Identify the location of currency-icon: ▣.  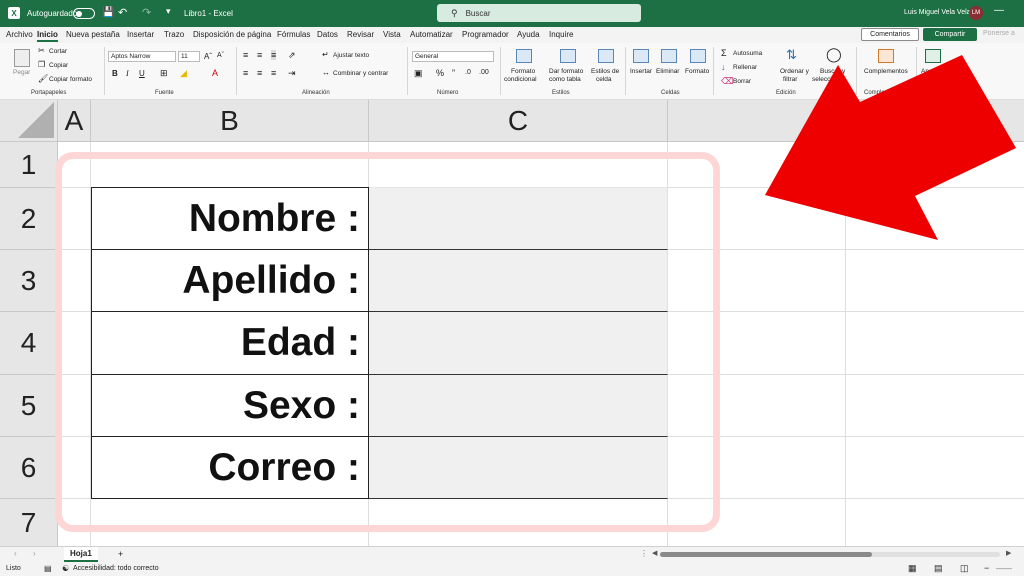
(418, 73).